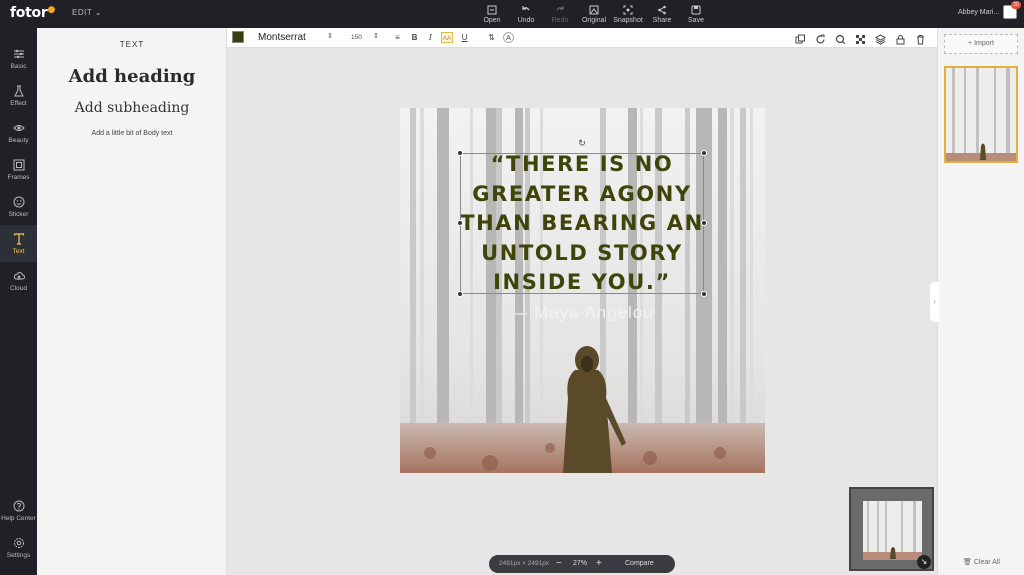 The height and width of the screenshot is (575, 1024). What do you see at coordinates (18, 53) in the screenshot?
I see `sliders-icon` at bounding box center [18, 53].